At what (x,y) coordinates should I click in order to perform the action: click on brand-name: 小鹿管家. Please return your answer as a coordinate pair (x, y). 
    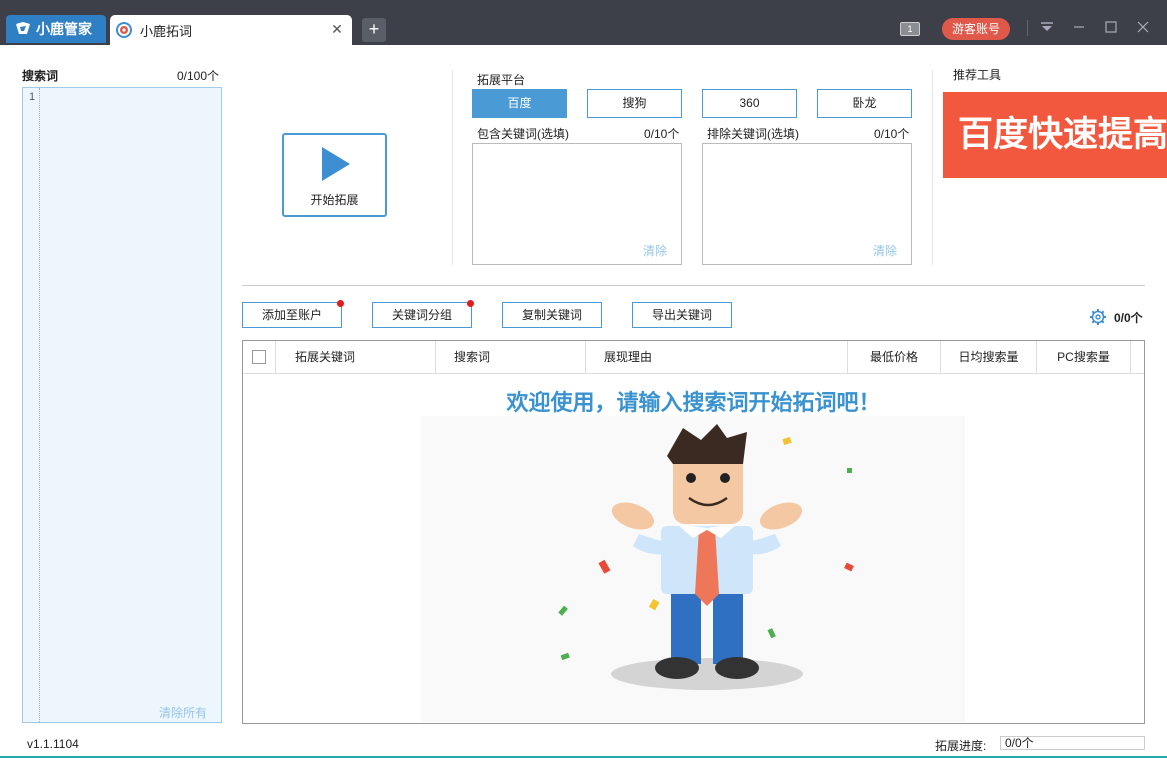
    Looking at the image, I should click on (64, 29).